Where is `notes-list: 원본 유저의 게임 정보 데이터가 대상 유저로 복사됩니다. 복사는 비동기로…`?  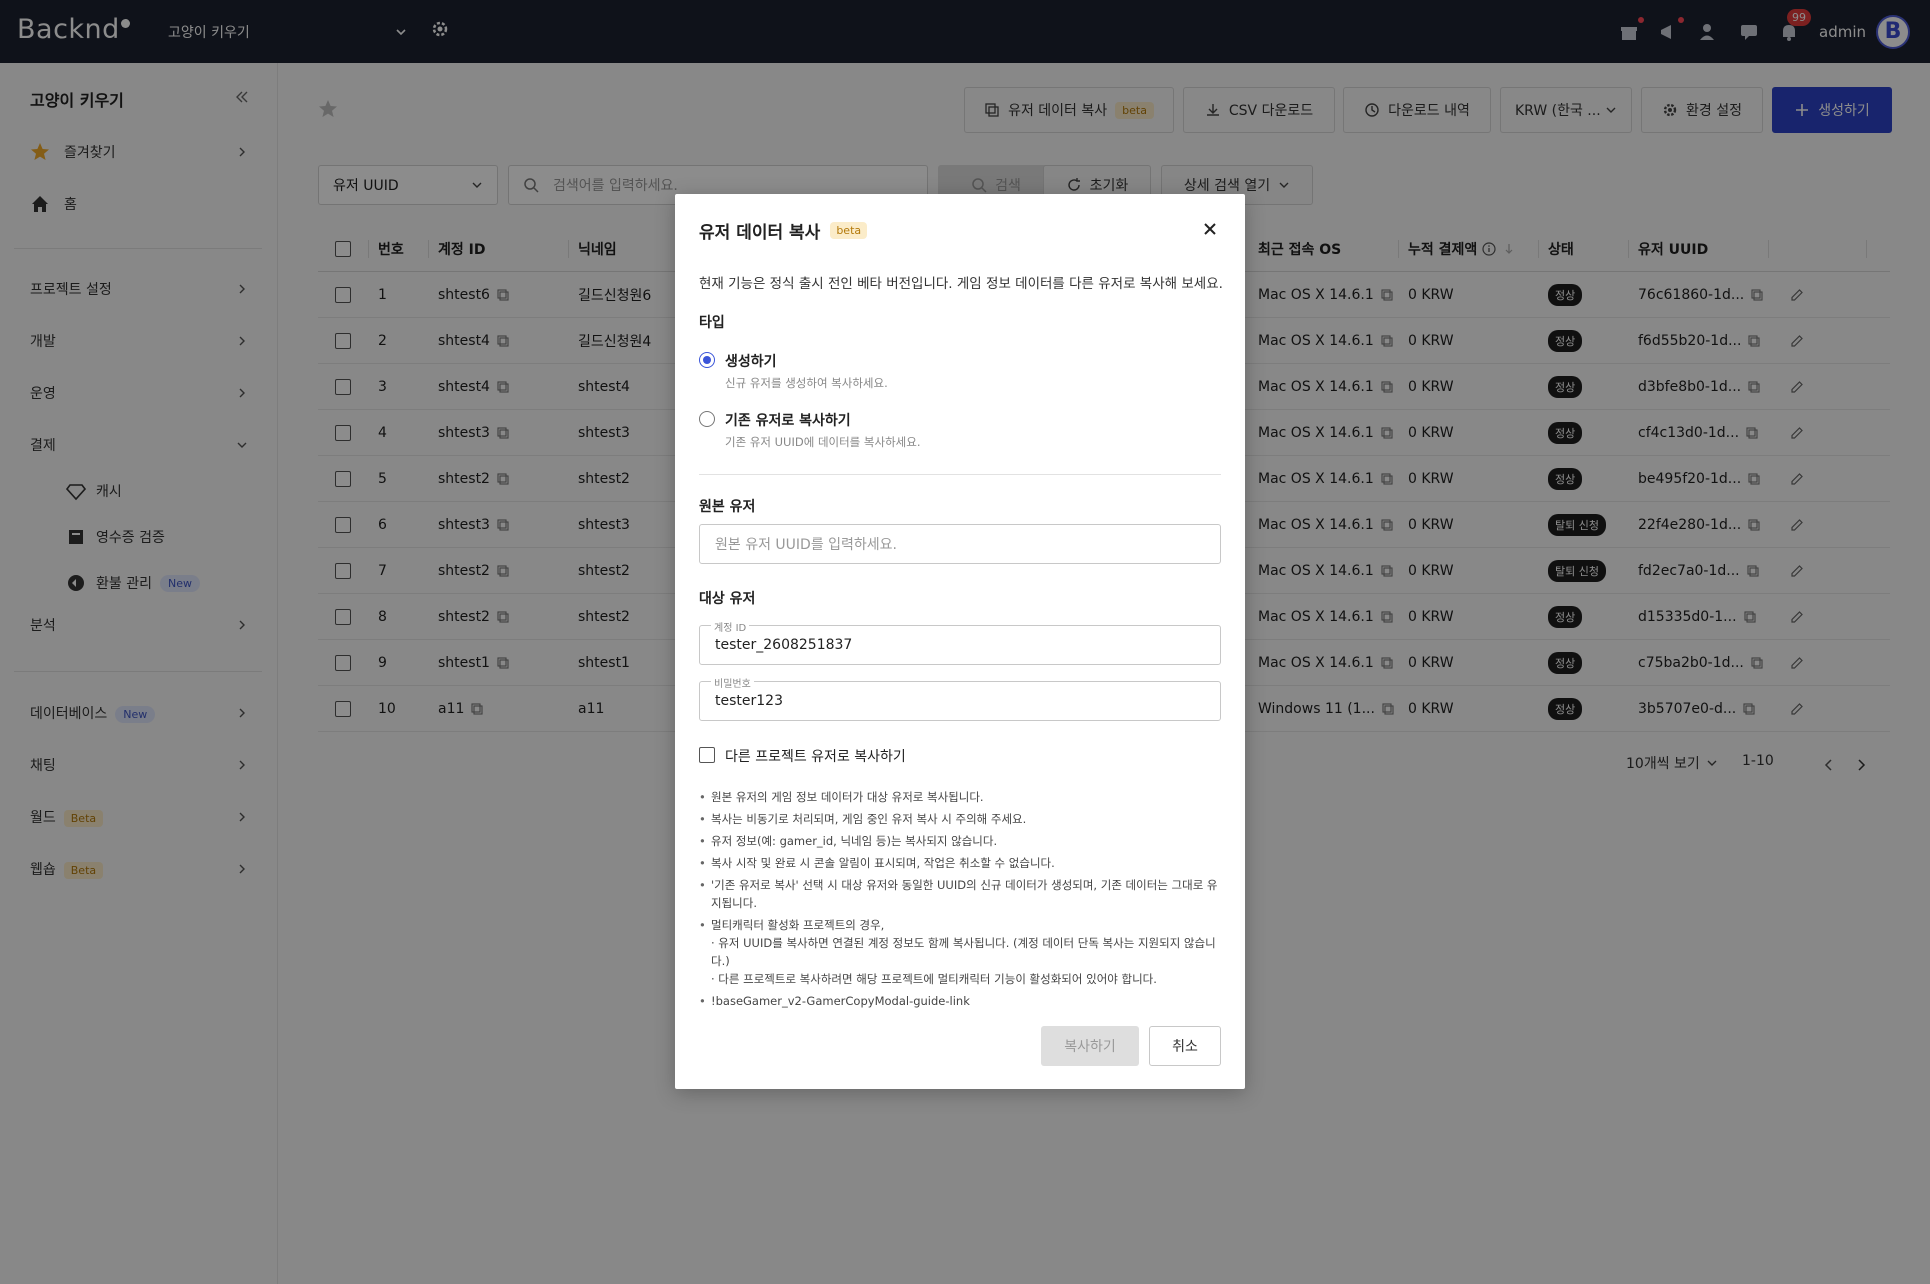 notes-list: 원본 유저의 게임 정보 데이터가 대상 유저로 복사됩니다. 복사는 비동기로… is located at coordinates (960, 901).